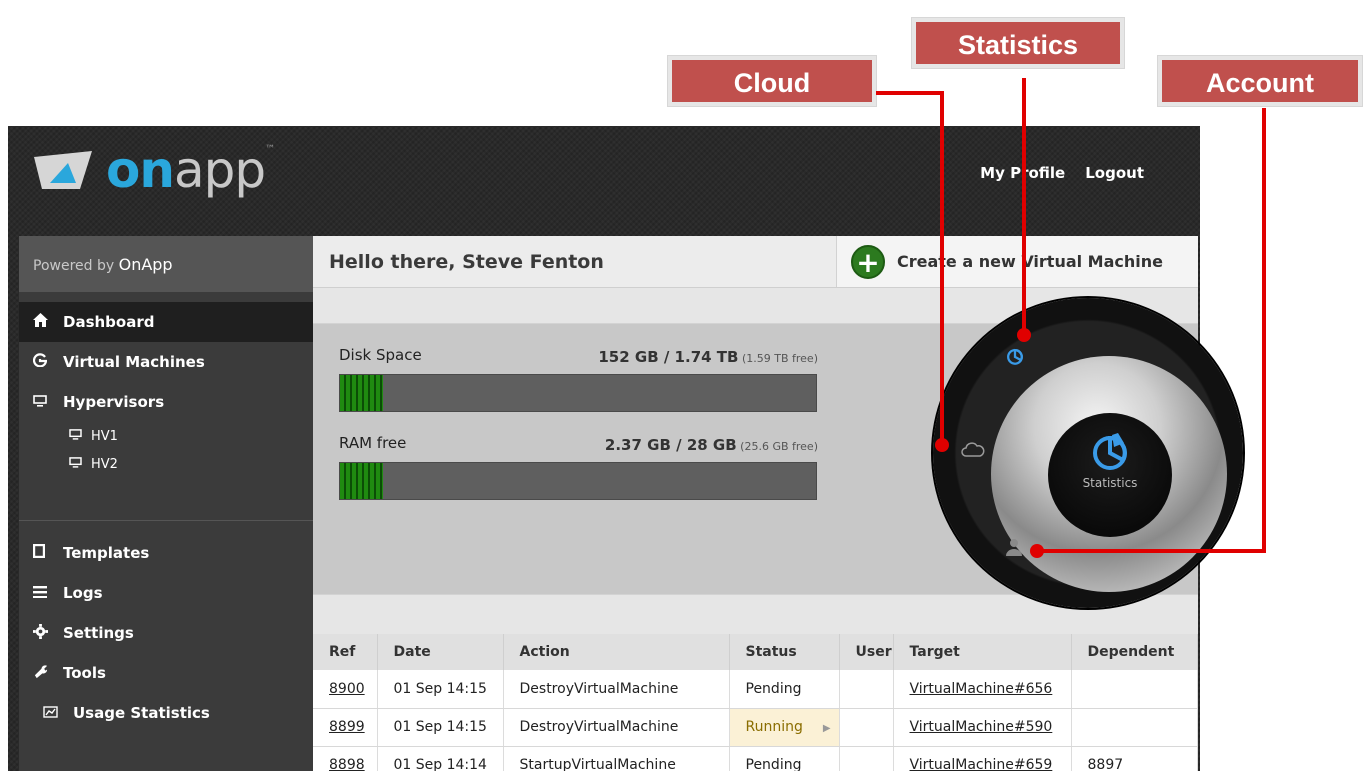 The image size is (1365, 771). Describe the element at coordinates (982, 652) in the screenshot. I see `column-header-target: Target` at that location.